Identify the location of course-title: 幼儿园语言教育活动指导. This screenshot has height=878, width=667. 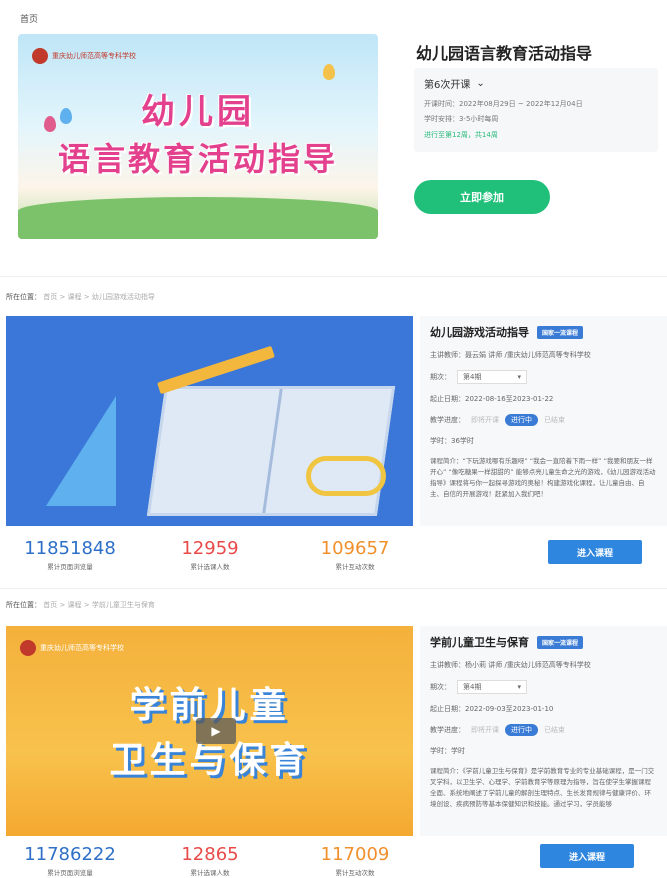
(504, 53).